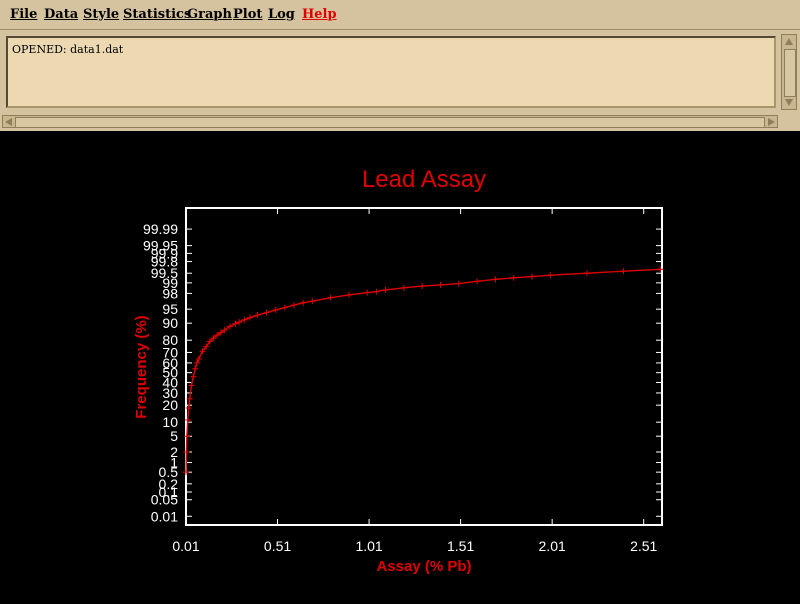 Image resolution: width=800 pixels, height=604 pixels. What do you see at coordinates (170, 340) in the screenshot?
I see `y-tick-label: 80` at bounding box center [170, 340].